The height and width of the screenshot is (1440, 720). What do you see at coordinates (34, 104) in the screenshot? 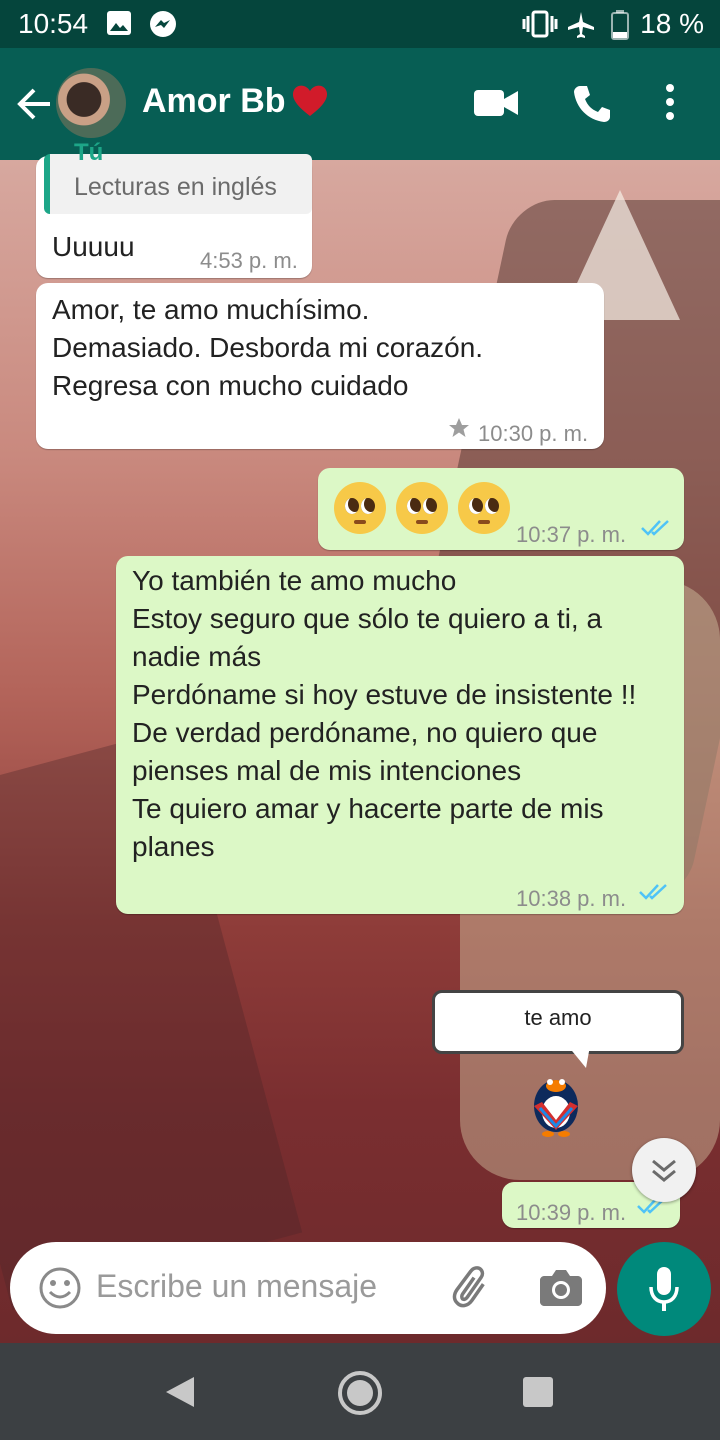
I see `back-arrow-icon` at bounding box center [34, 104].